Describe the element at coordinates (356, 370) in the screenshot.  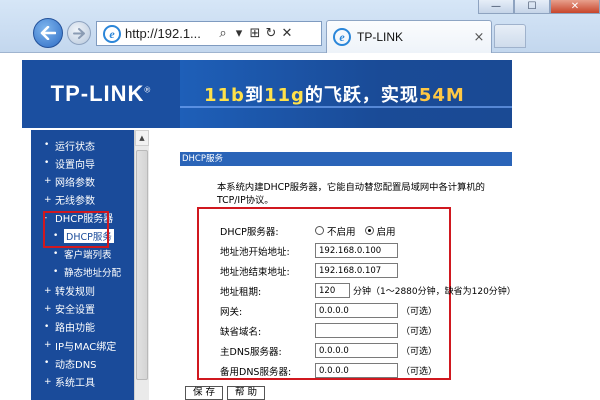
I see `secondary-dns-input` at that location.